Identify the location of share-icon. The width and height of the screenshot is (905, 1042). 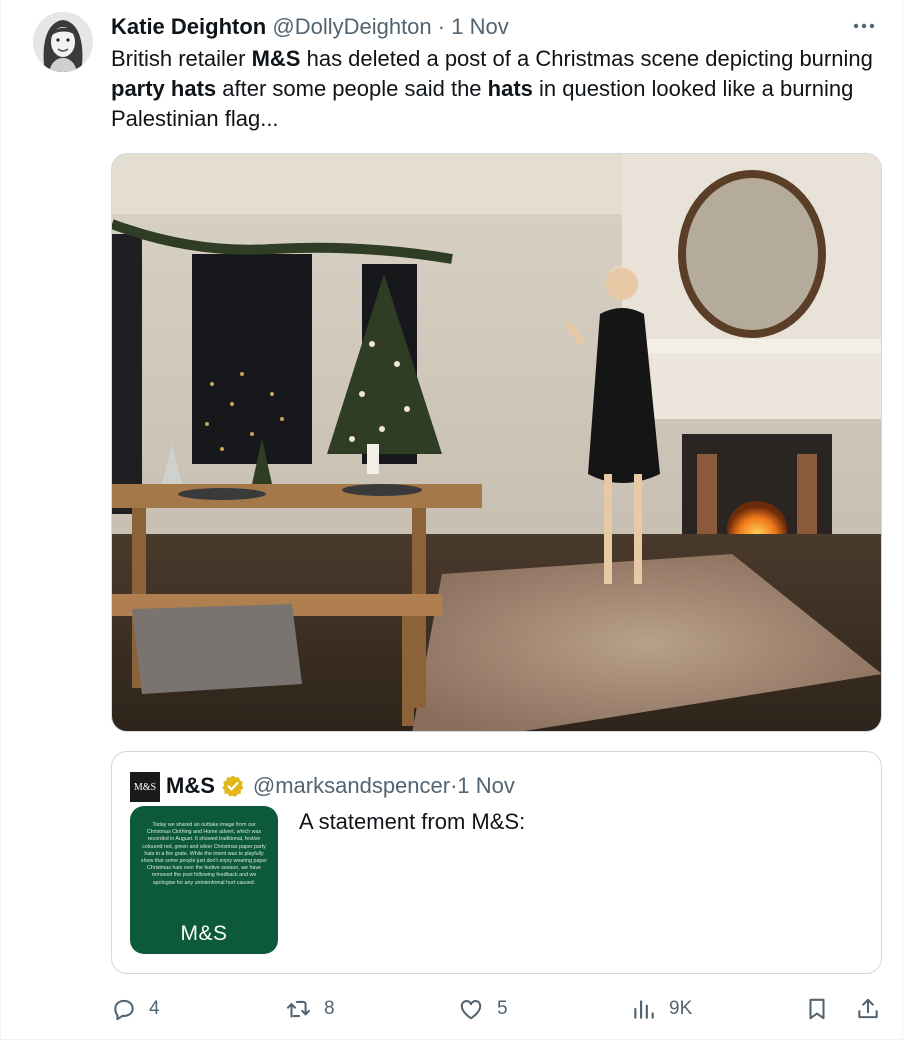
(868, 1008).